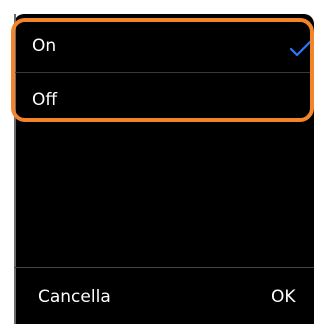 This screenshot has height=324, width=325. Describe the element at coordinates (74, 297) in the screenshot. I see `cancel-button: Cancella` at that location.